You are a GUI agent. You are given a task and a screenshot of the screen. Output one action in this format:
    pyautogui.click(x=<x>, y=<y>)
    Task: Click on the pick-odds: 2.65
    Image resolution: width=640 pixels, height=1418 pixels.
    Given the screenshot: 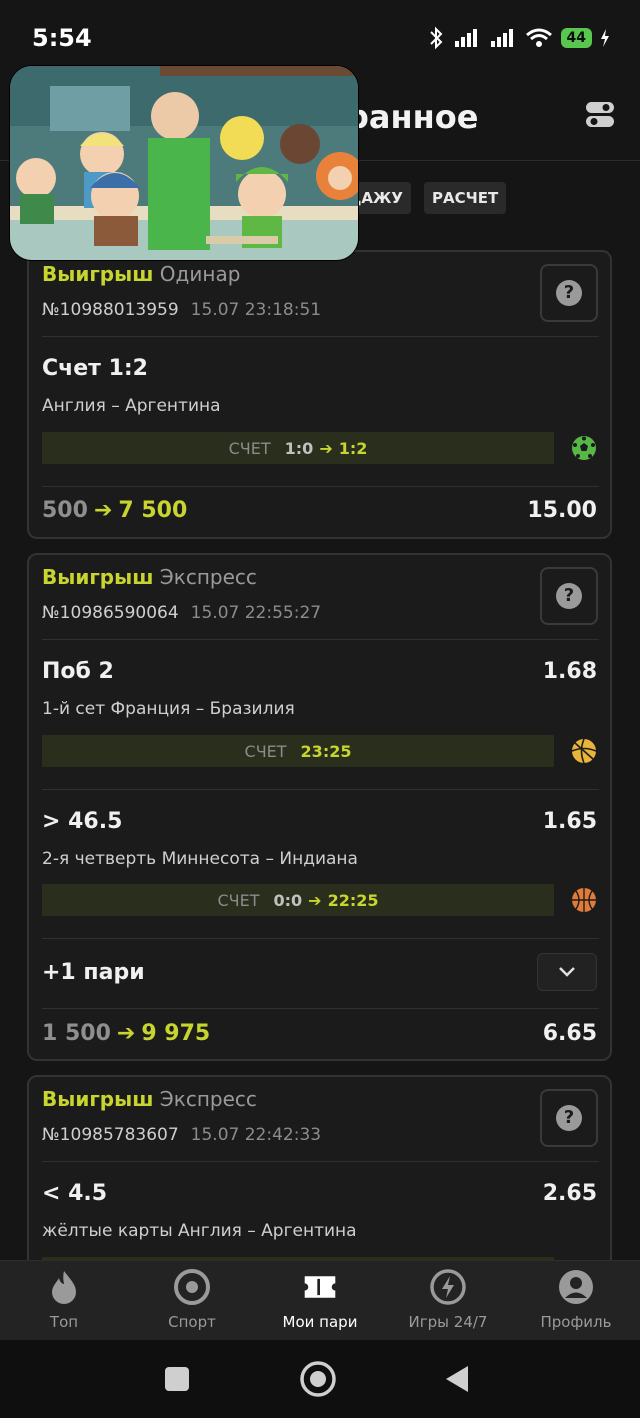 What is the action you would take?
    pyautogui.click(x=569, y=1193)
    